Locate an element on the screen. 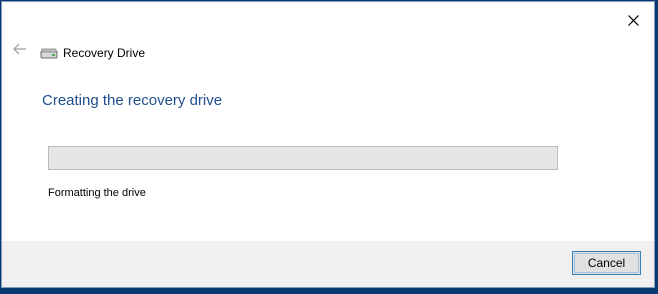 Image resolution: width=658 pixels, height=294 pixels. back-arrow-icon is located at coordinates (20, 51).